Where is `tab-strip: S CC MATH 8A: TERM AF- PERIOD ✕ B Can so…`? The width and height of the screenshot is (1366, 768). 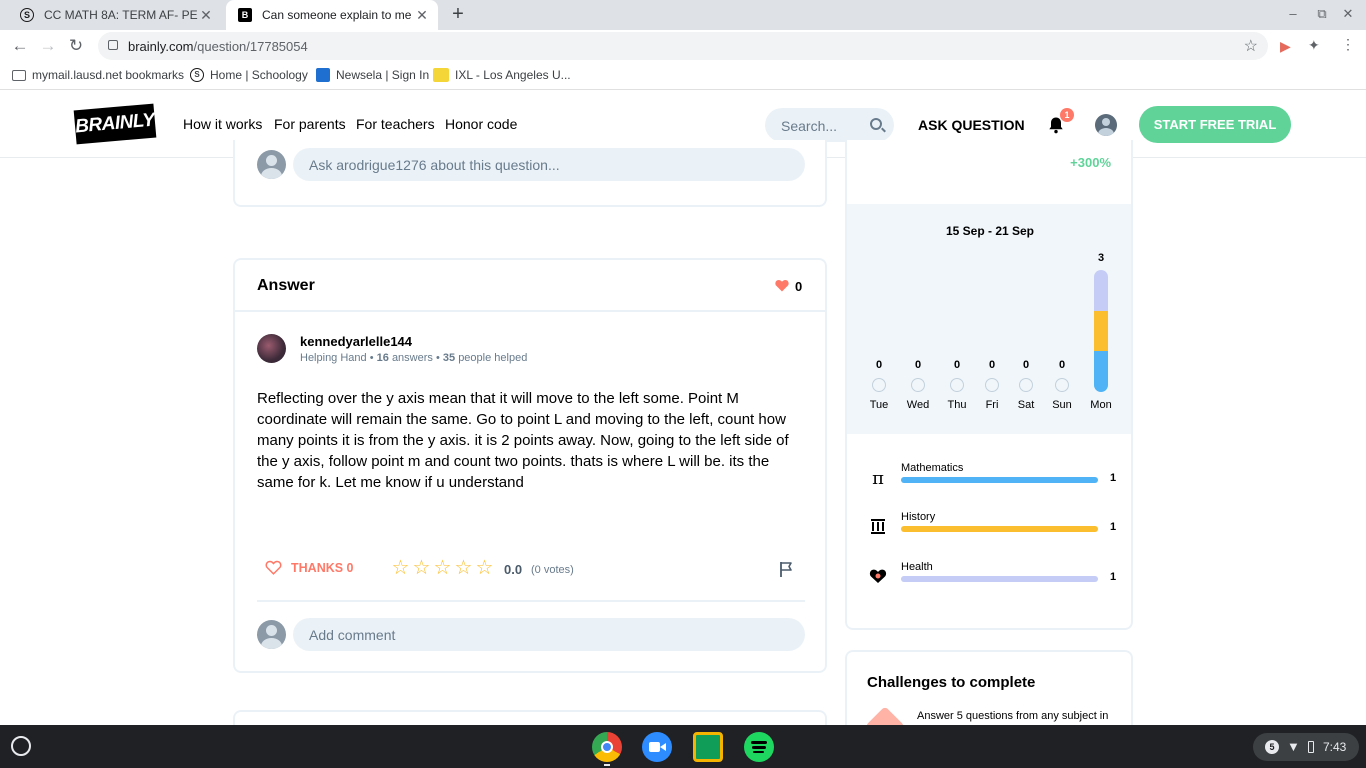
tab-strip: S CC MATH 8A: TERM AF- PERIOD ✕ B Can so… is located at coordinates (683, 15).